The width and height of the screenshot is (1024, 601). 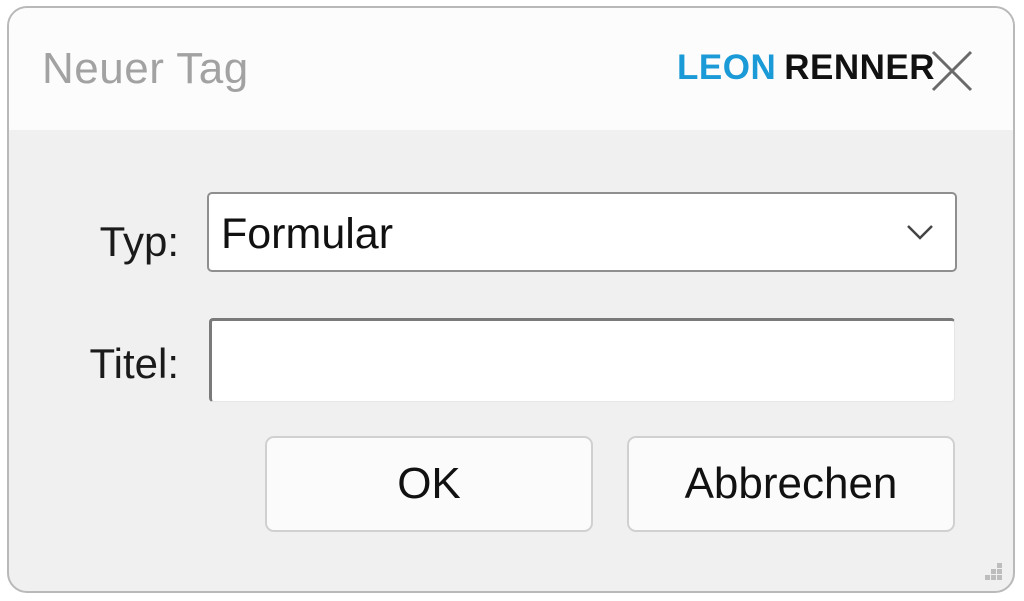 I want to click on close-icon, so click(x=952, y=71).